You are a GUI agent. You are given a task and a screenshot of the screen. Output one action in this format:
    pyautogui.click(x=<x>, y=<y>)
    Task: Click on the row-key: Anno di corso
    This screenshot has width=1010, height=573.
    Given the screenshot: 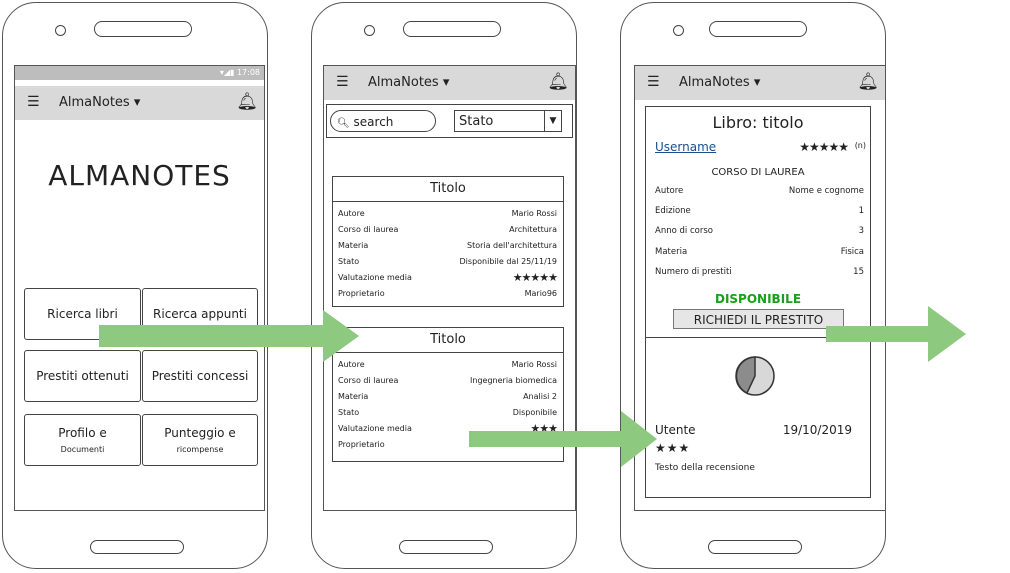 What is the action you would take?
    pyautogui.click(x=684, y=231)
    